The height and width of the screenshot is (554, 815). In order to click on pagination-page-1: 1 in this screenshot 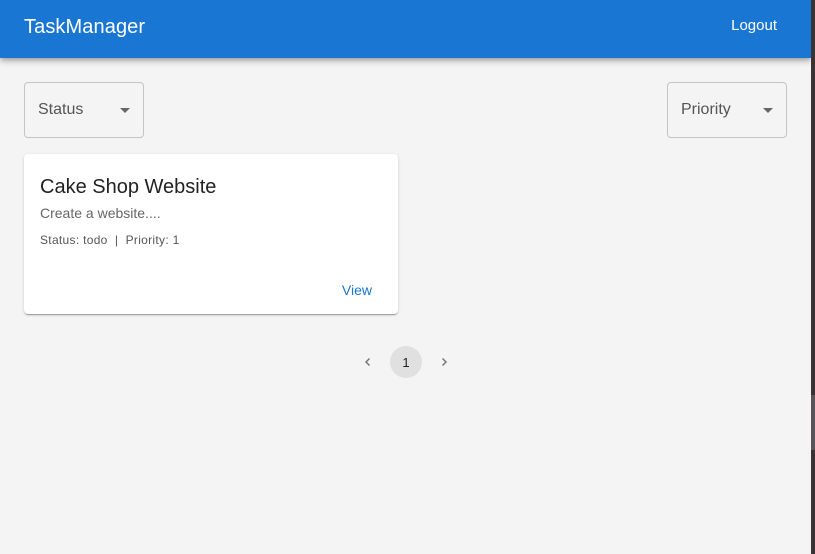, I will do `click(406, 362)`.